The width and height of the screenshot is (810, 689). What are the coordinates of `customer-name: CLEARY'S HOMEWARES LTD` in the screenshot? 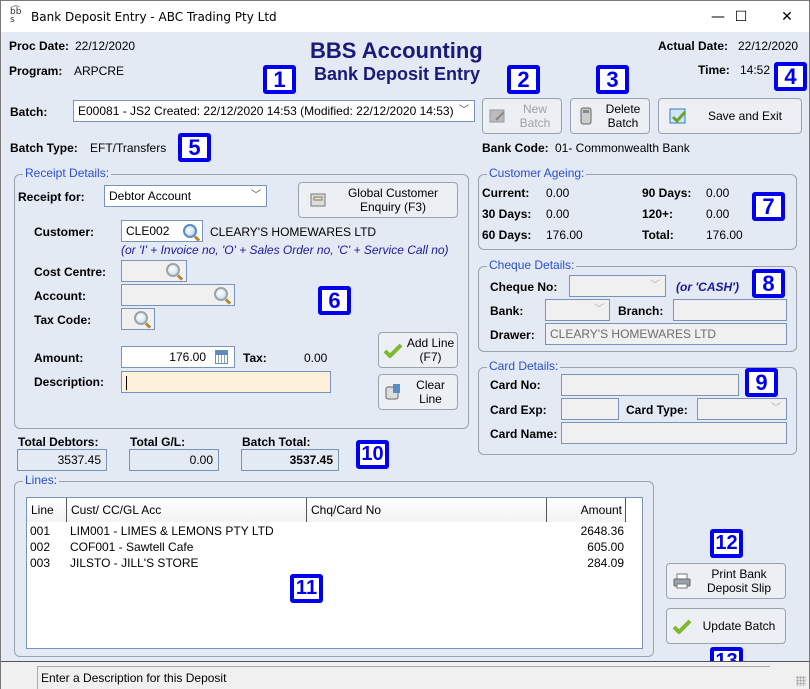 It's located at (293, 232).